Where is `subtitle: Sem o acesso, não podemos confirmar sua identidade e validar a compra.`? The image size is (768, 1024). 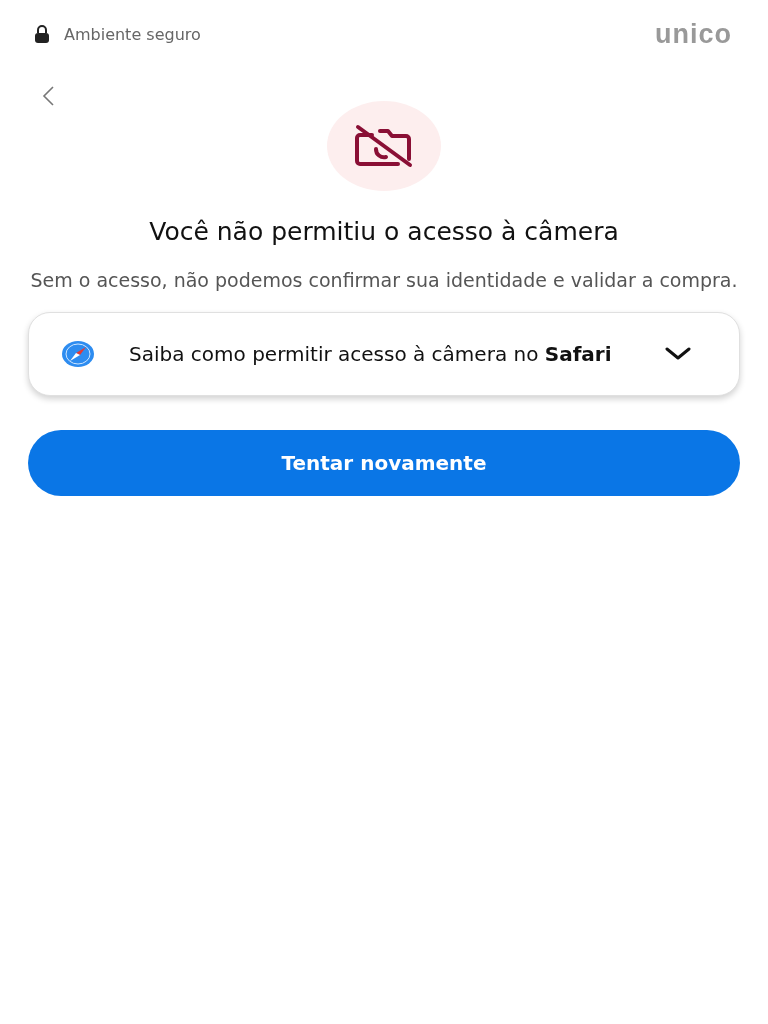
subtitle: Sem o acesso, não podemos confirmar sua identidade e validar a compra. is located at coordinates (384, 280).